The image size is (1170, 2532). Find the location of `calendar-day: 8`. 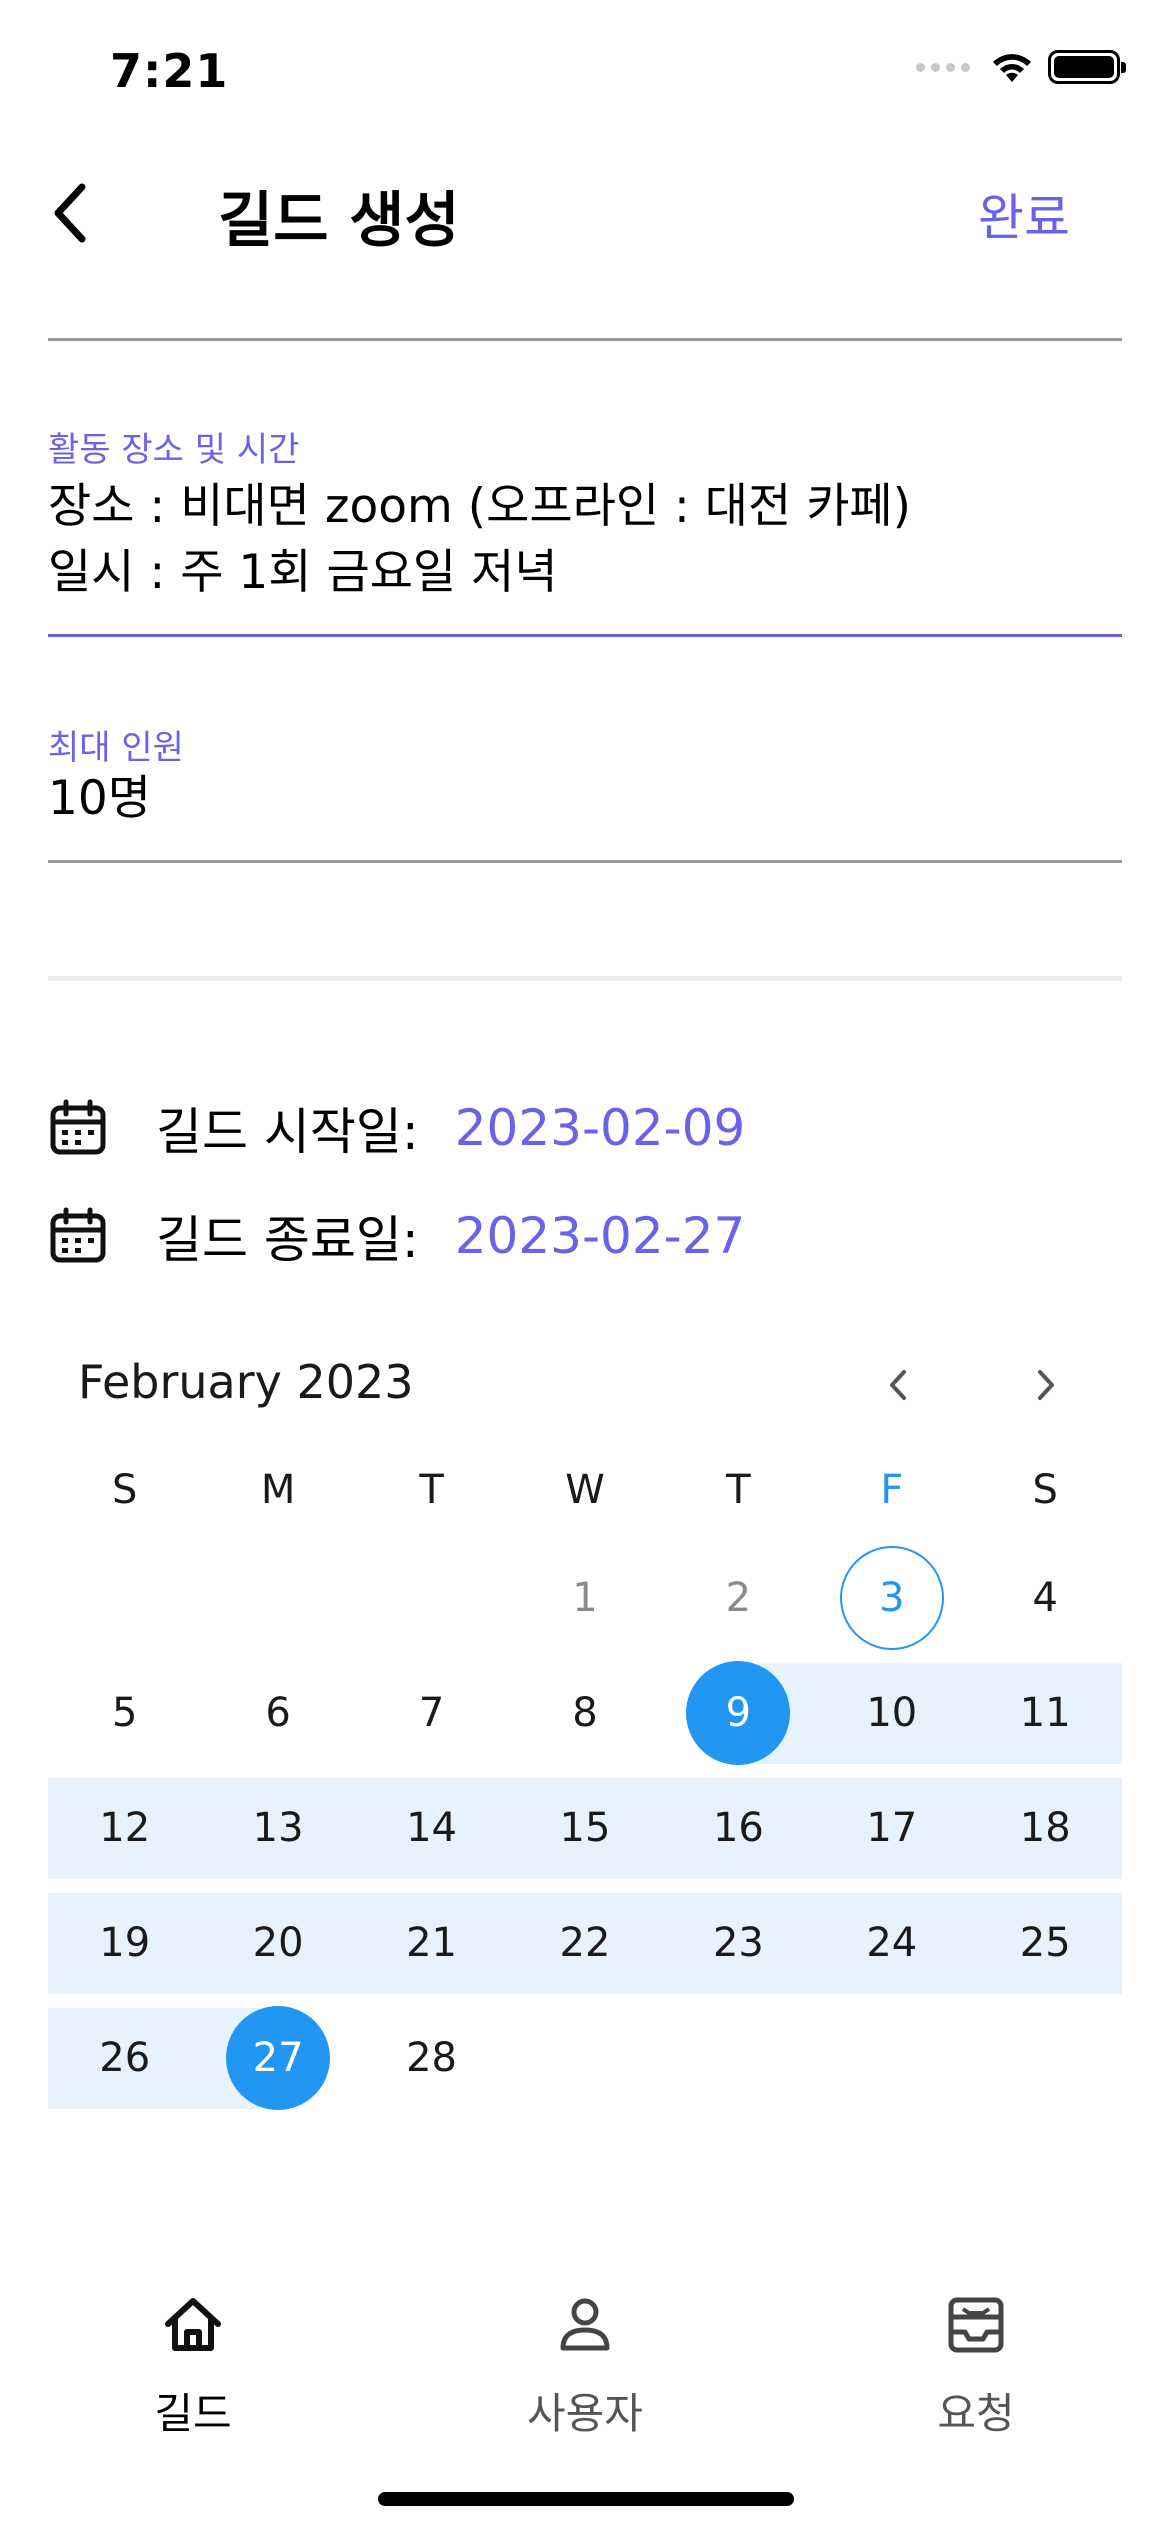

calendar-day: 8 is located at coordinates (584, 1712).